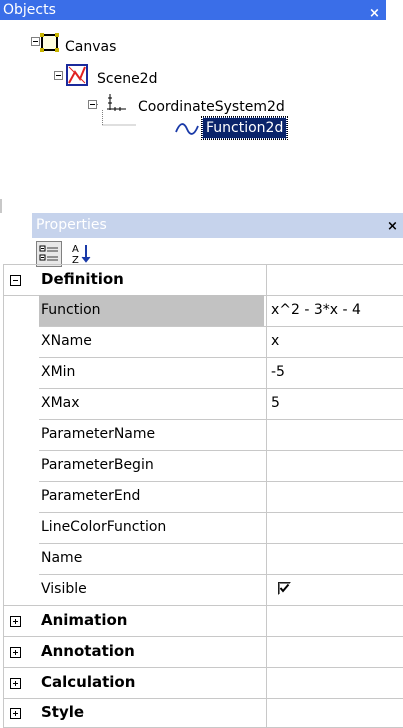 The height and width of the screenshot is (728, 403). Describe the element at coordinates (127, 79) in the screenshot. I see `tree-node-scene2d: Scene2d` at that location.